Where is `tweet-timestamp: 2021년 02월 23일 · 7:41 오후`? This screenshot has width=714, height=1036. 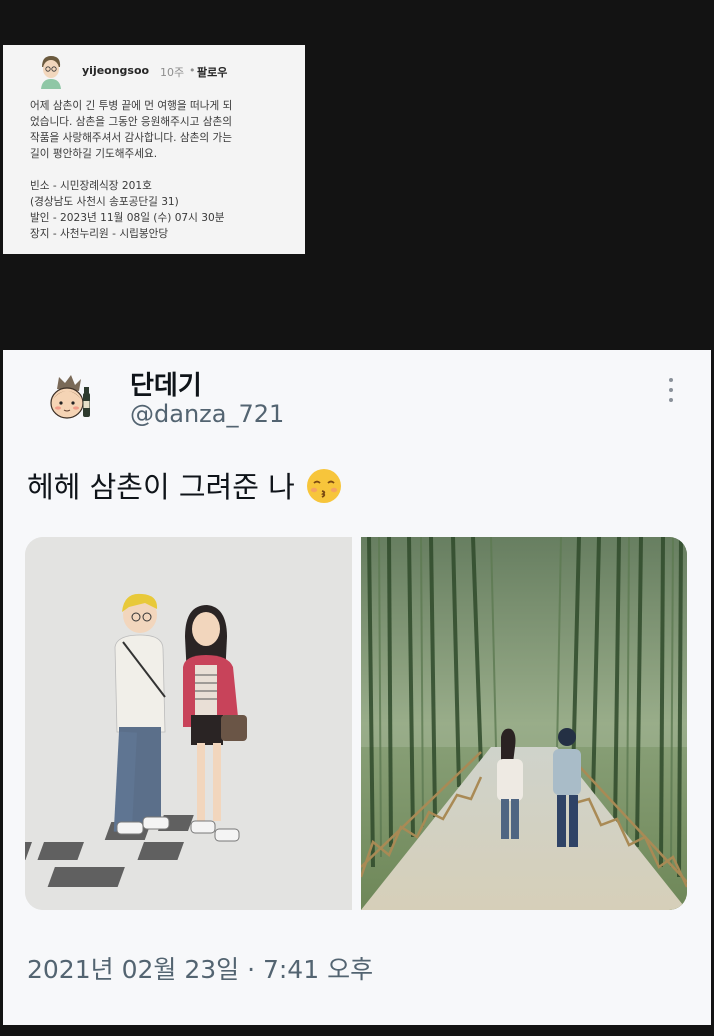
tweet-timestamp: 2021년 02월 23일 · 7:41 오후 is located at coordinates (200, 968).